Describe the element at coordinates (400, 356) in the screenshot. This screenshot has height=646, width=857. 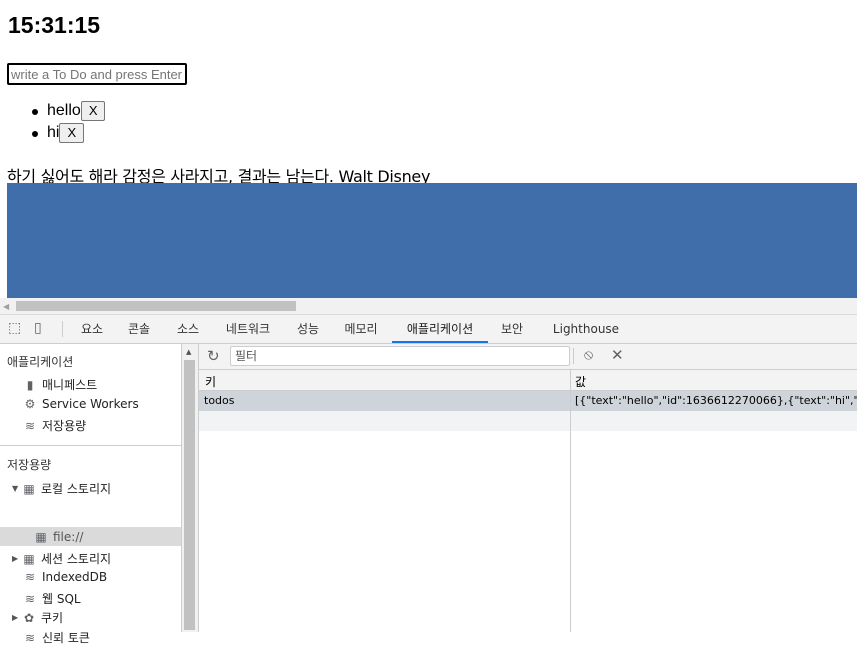
I see `filter-input` at that location.